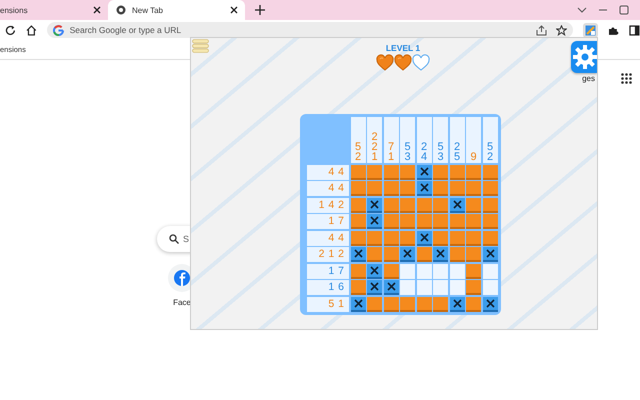 This screenshot has height=400, width=640. What do you see at coordinates (328, 287) in the screenshot?
I see `row-clue: 1 6` at bounding box center [328, 287].